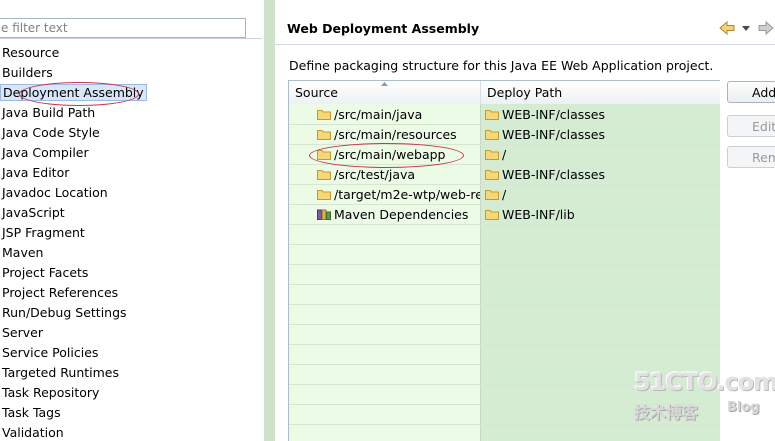 The width and height of the screenshot is (775, 441). I want to click on page-item-jsp-fragment: JSP Fragment, so click(73, 233).